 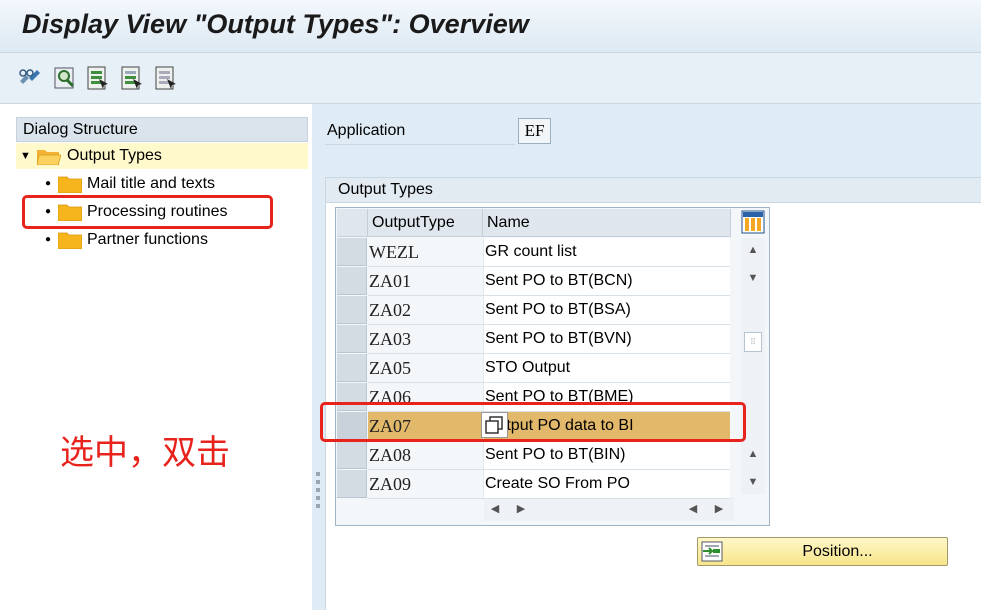 What do you see at coordinates (425, 223) in the screenshot?
I see `column-header-outputtype: OutputType` at bounding box center [425, 223].